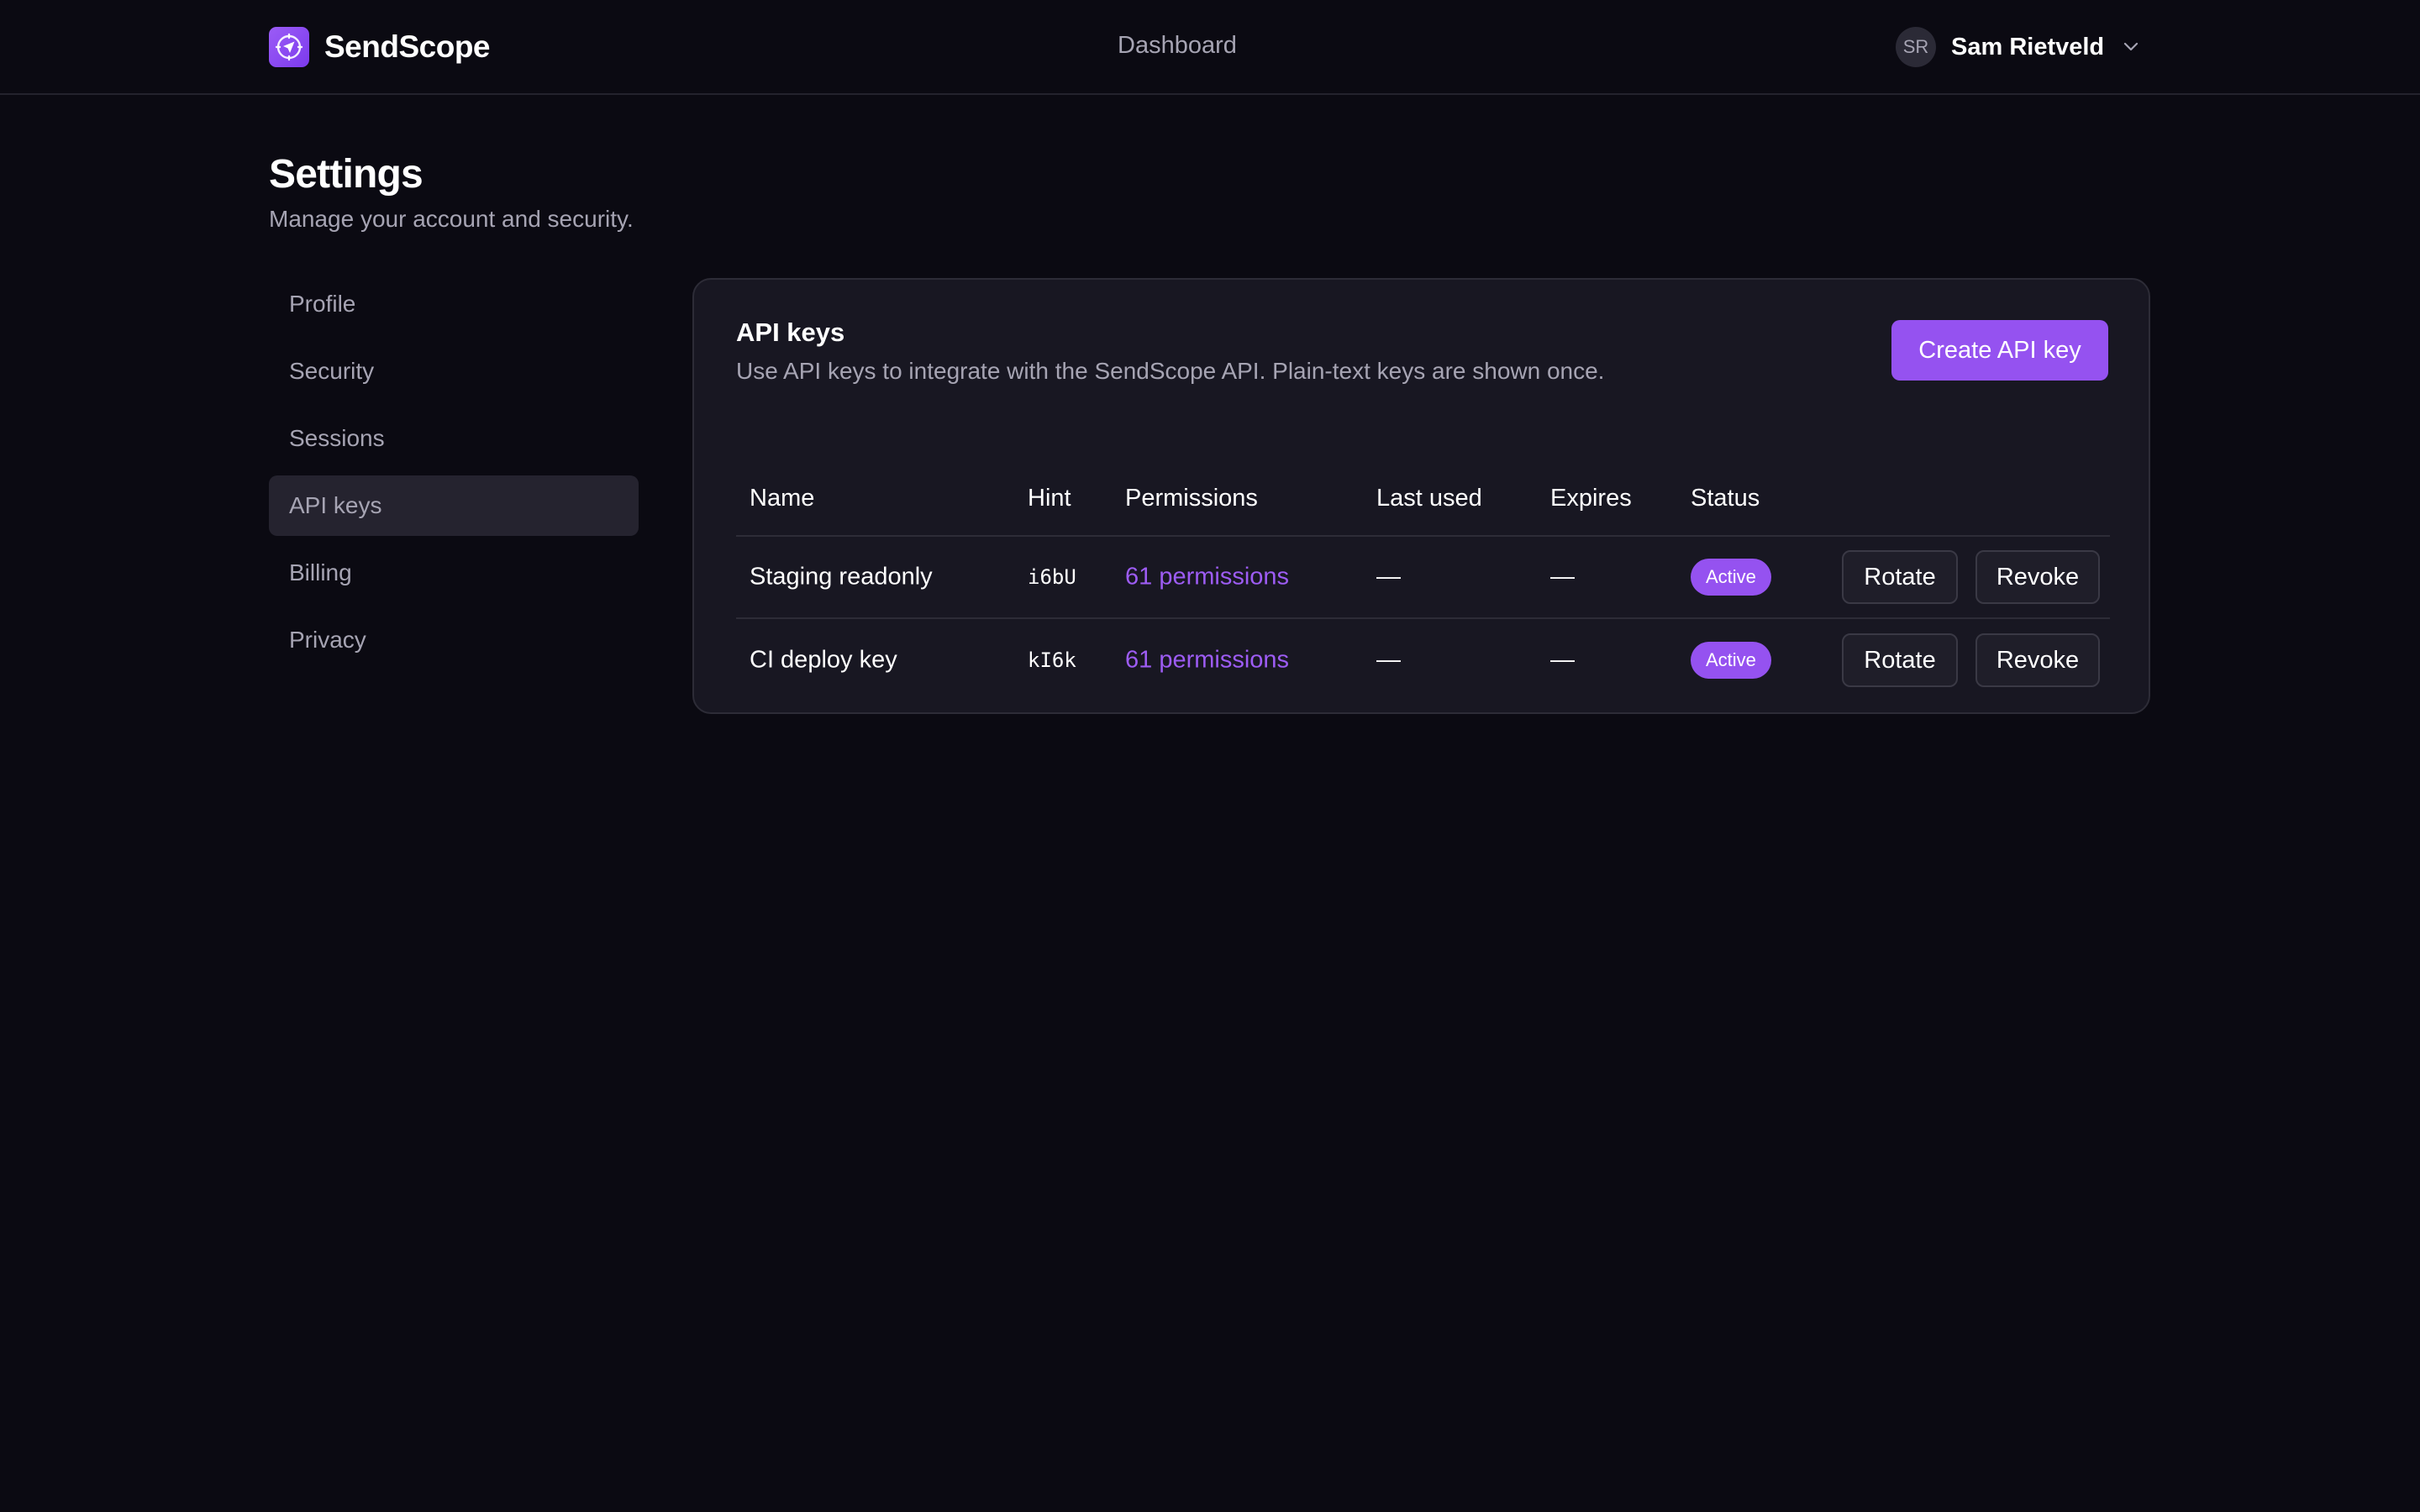  Describe the element at coordinates (1999, 350) in the screenshot. I see `create-api-key-button: Create API key` at that location.